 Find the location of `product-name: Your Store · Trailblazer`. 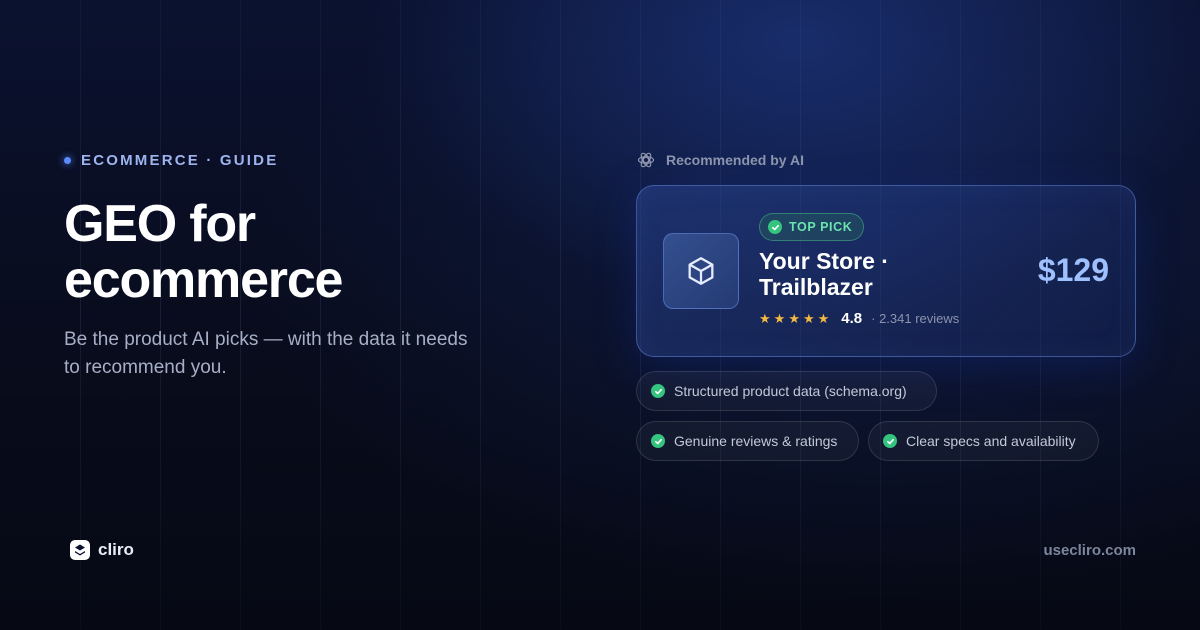

product-name: Your Store · Trailblazer is located at coordinates (859, 274).